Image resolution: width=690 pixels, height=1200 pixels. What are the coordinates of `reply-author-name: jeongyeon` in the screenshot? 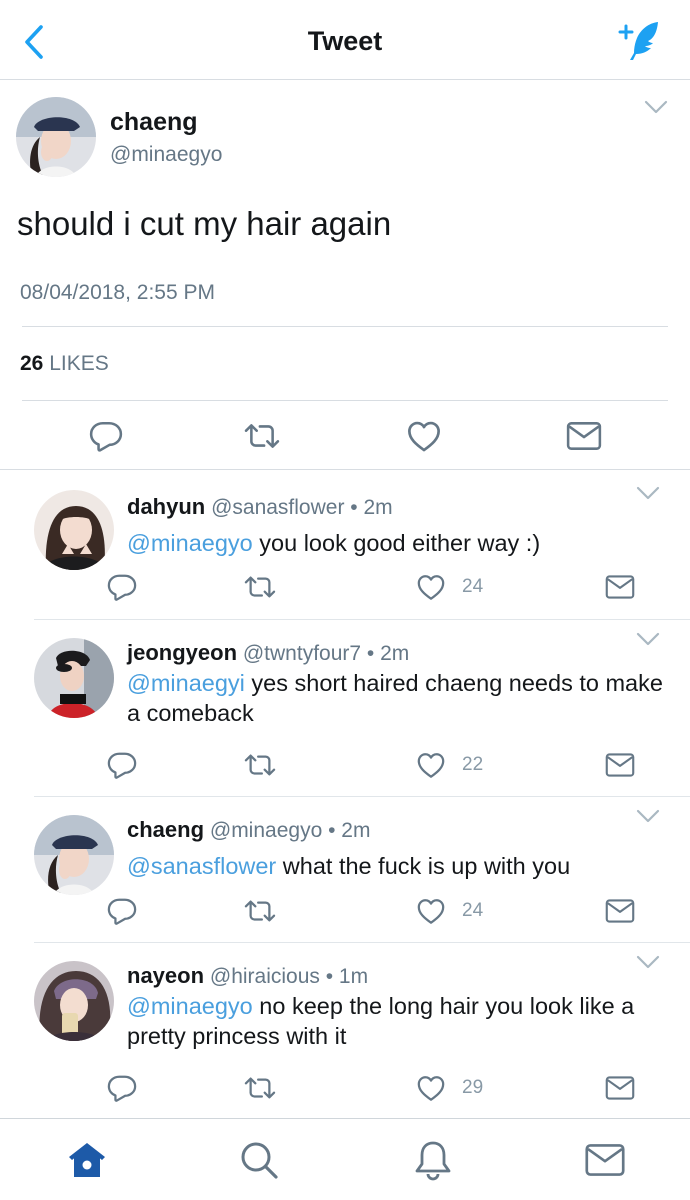 It's located at (182, 652).